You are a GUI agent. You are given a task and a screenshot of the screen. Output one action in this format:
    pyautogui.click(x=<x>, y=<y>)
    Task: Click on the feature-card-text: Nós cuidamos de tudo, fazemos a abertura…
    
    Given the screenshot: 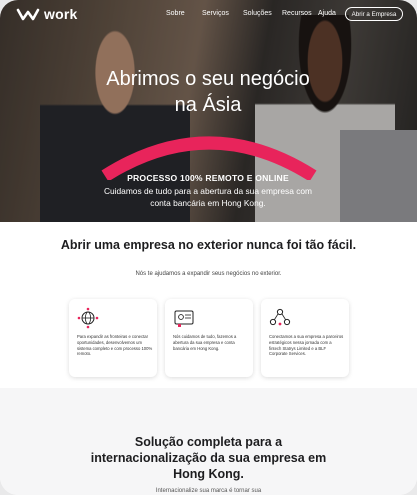 What is the action you would take?
    pyautogui.click(x=205, y=342)
    